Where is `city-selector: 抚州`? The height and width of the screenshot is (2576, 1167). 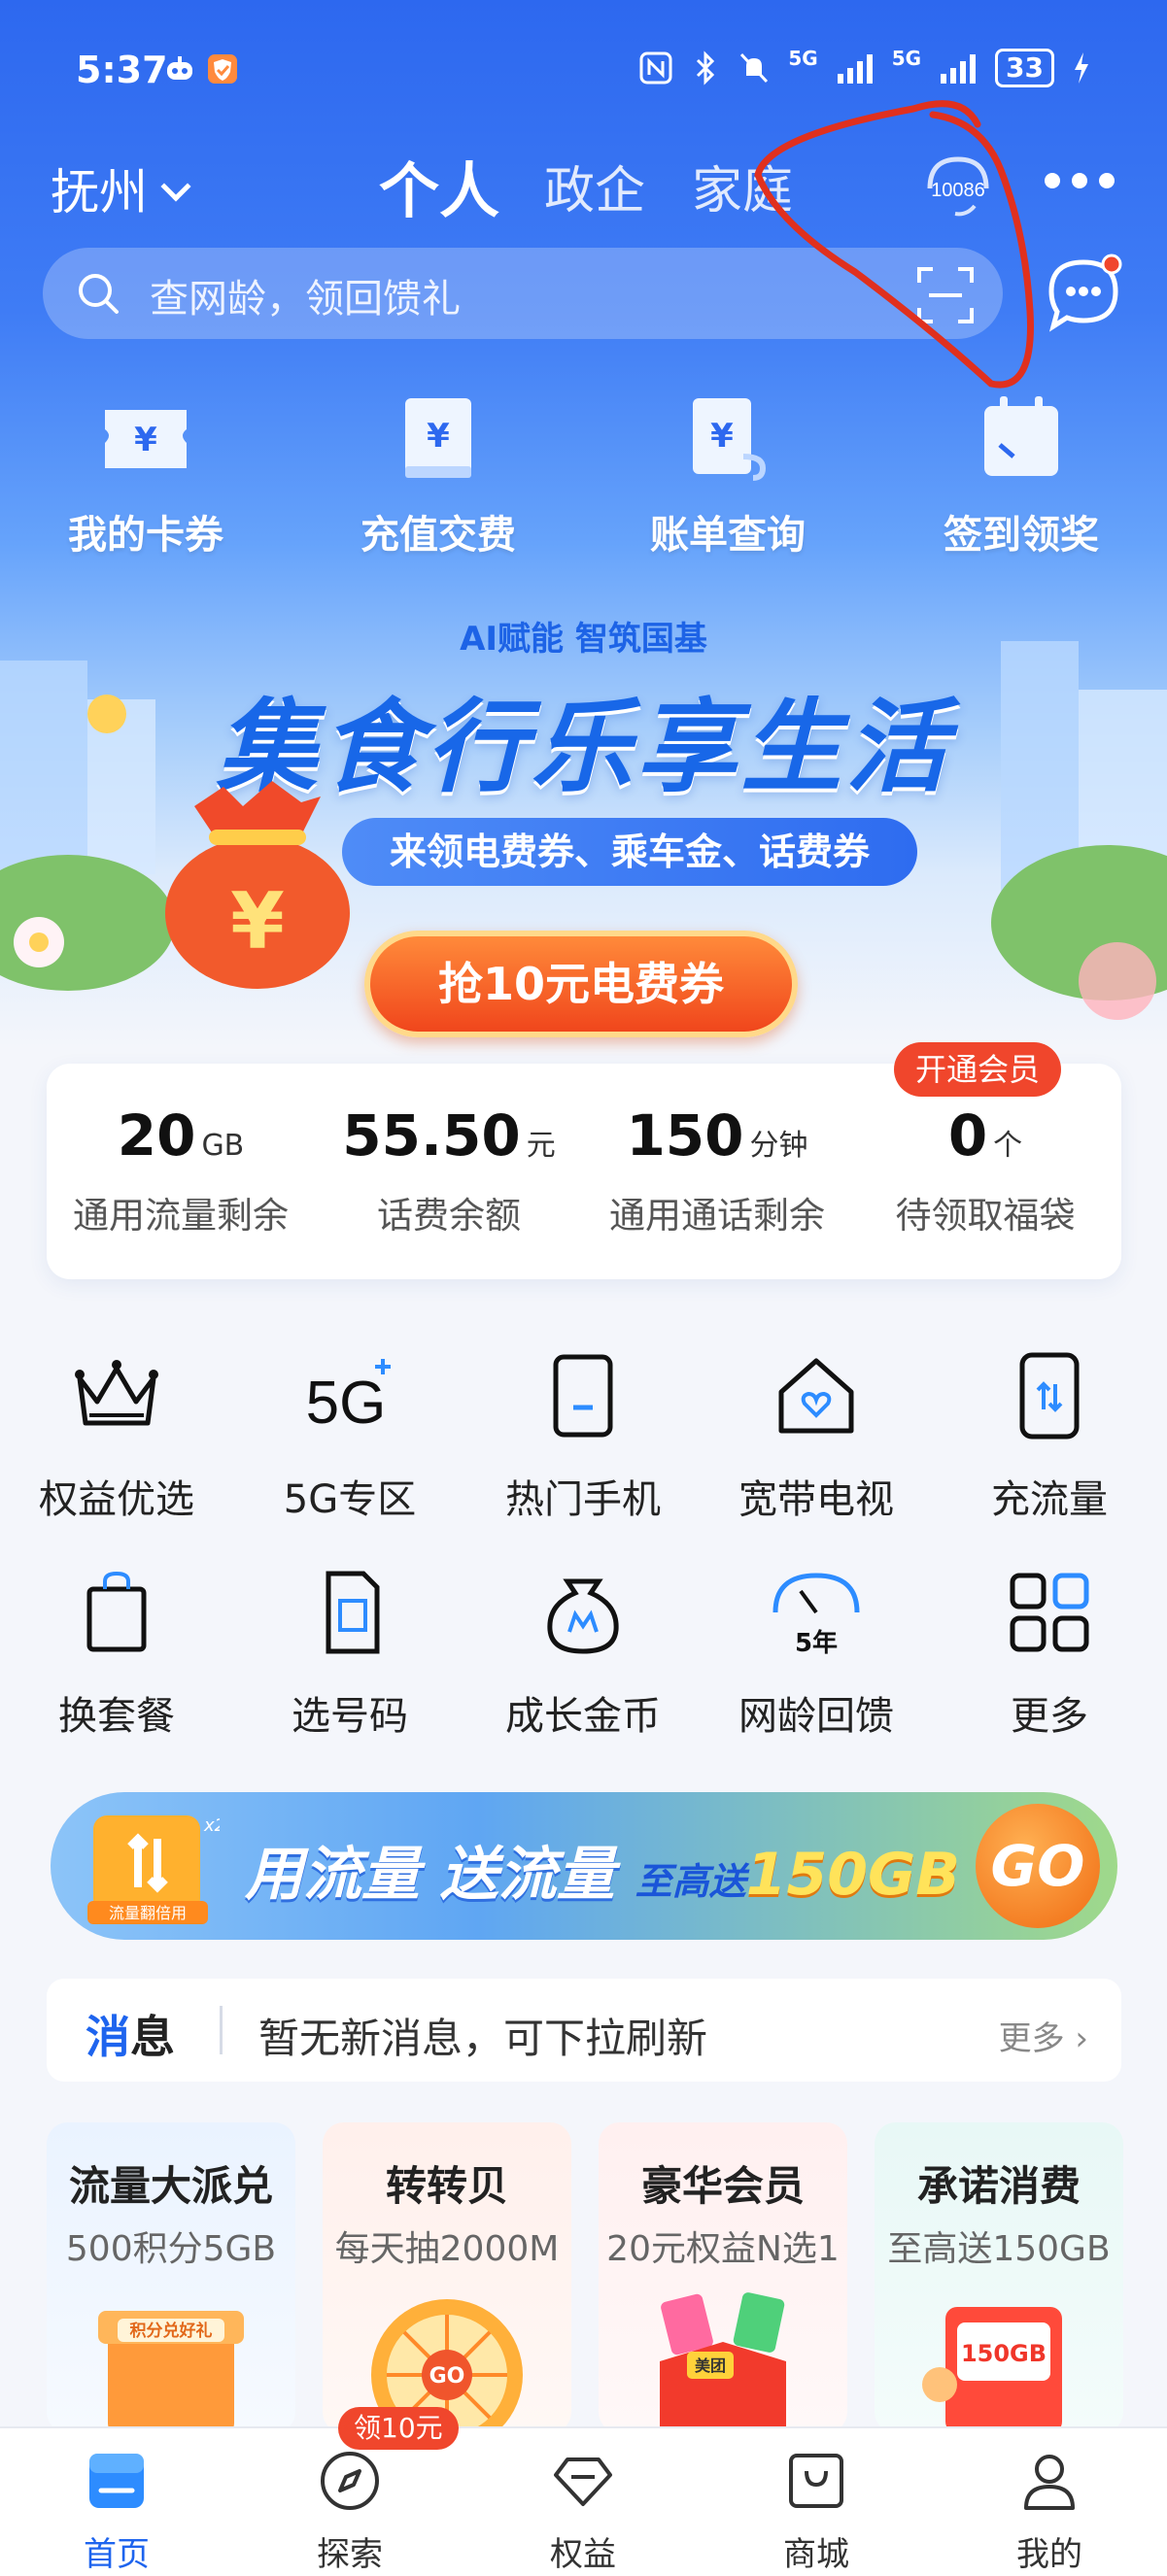 city-selector: 抚州 is located at coordinates (121, 188).